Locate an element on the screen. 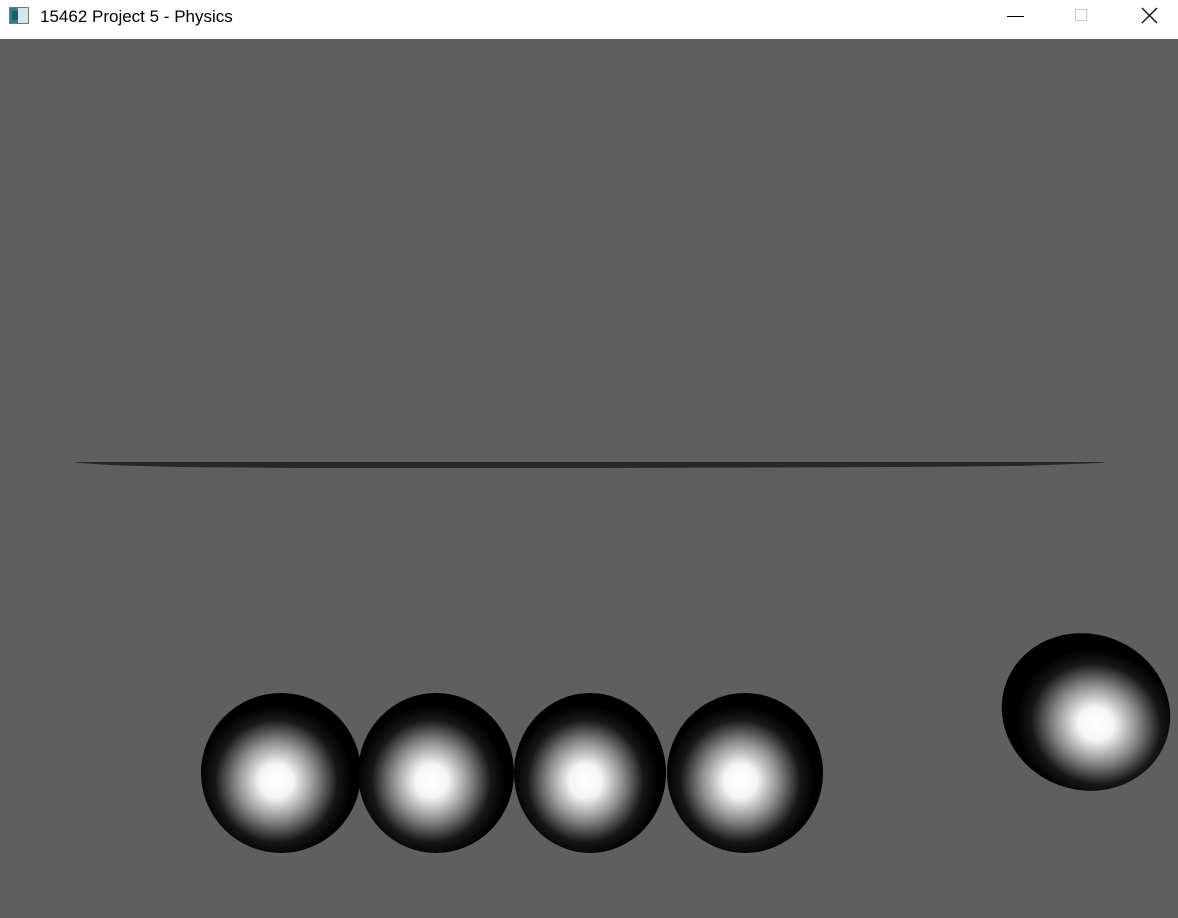 Image resolution: width=1178 pixels, height=918 pixels. maximize-button is located at coordinates (1081, 16).